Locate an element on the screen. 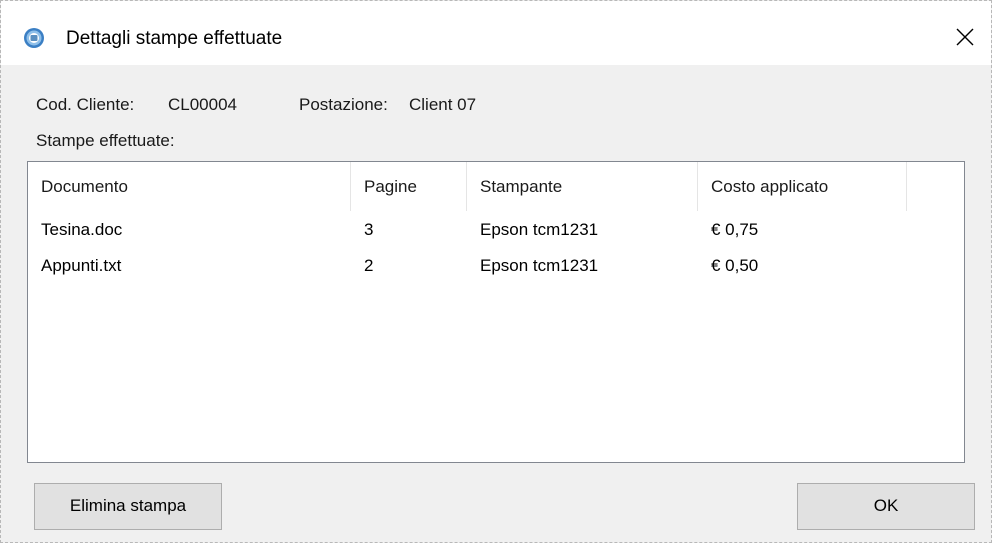  prints-list-label: Stampe effettuate: is located at coordinates (105, 140).